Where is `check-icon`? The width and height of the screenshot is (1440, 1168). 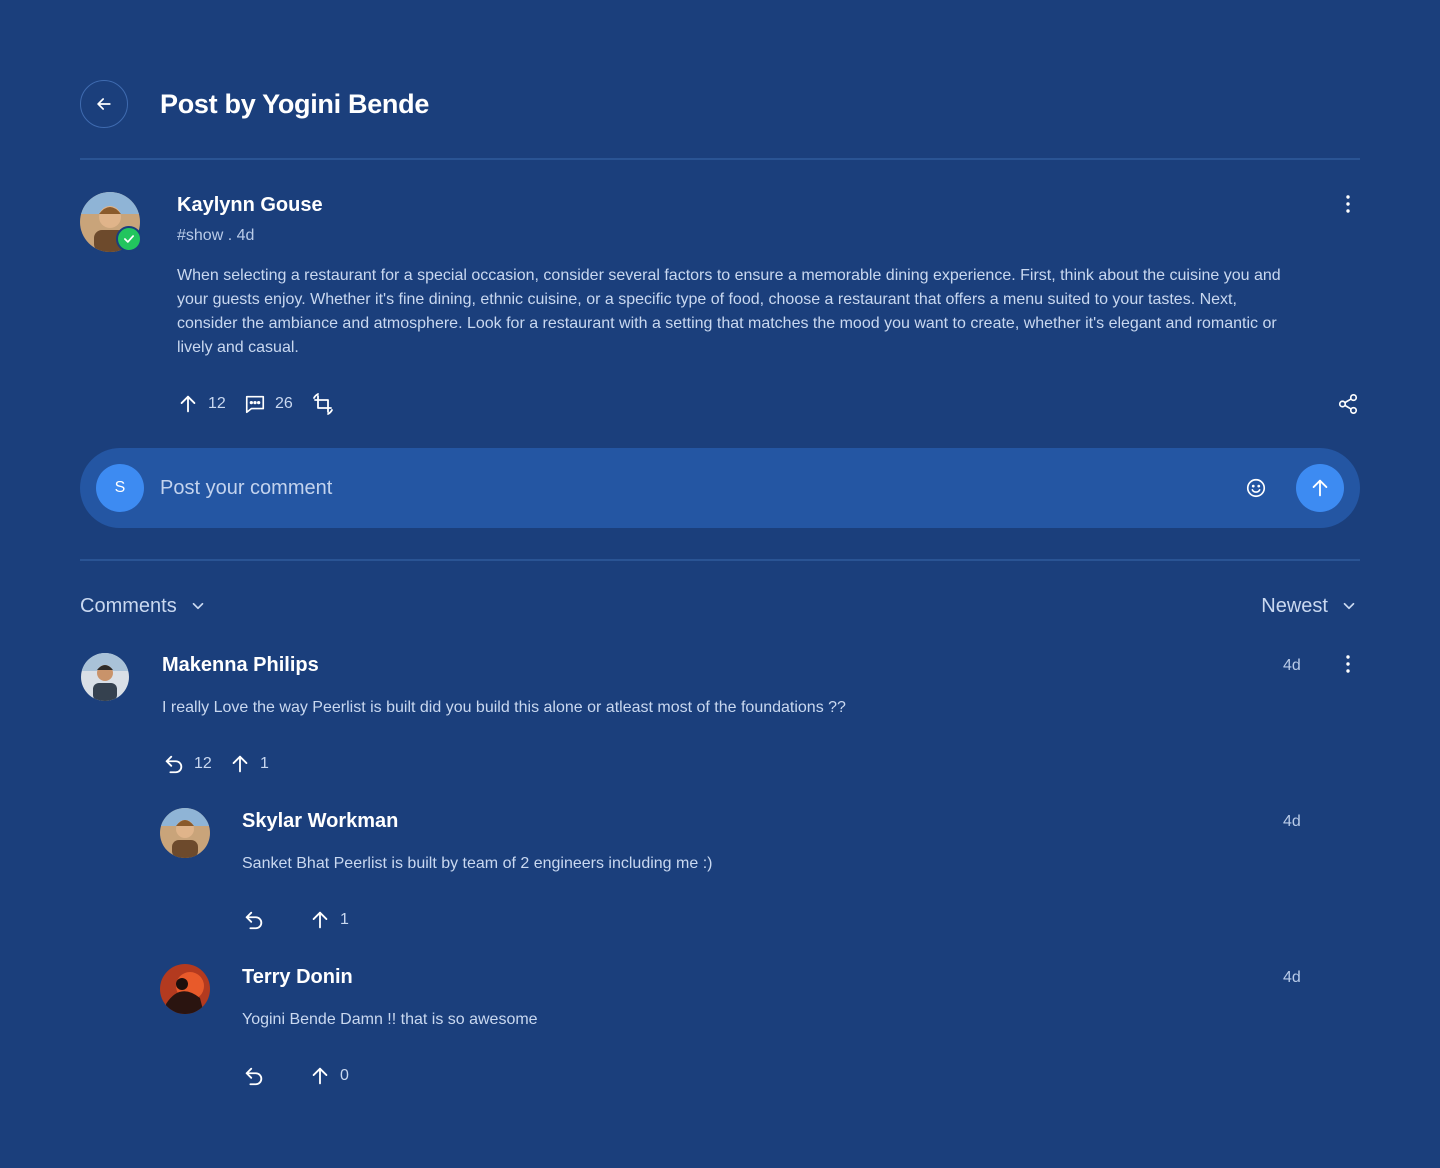 check-icon is located at coordinates (129, 239).